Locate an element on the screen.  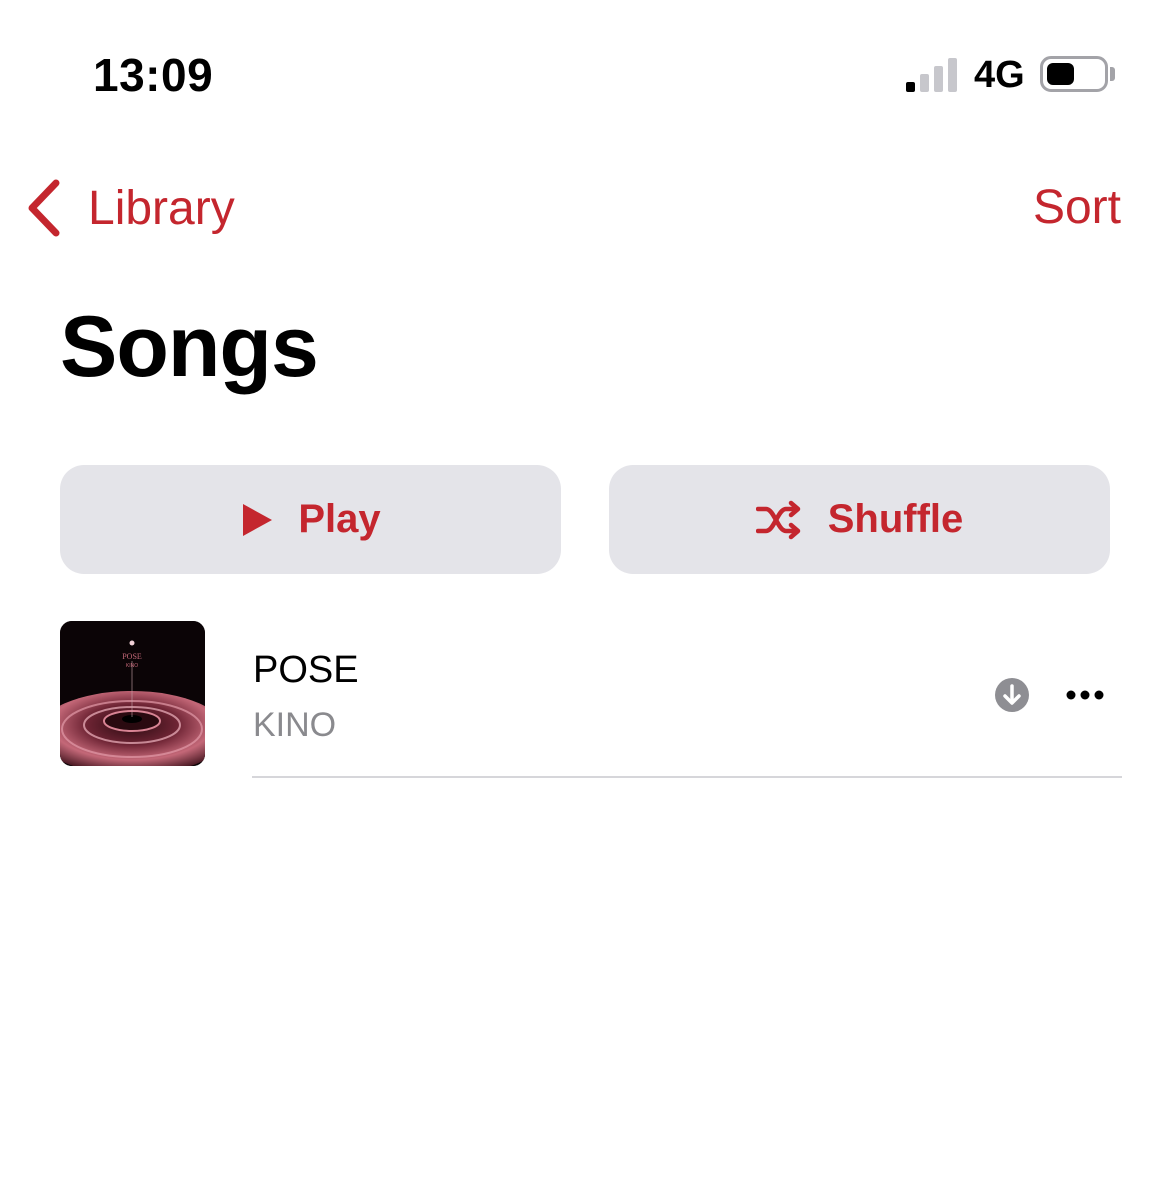
battery-fill is located at coordinates (1060, 74).